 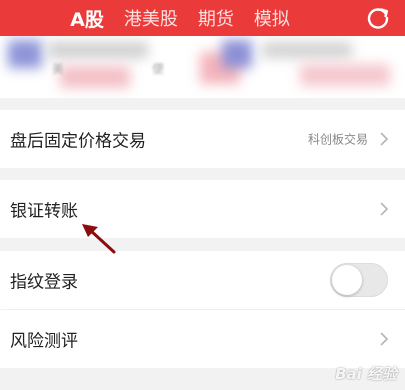 What do you see at coordinates (202, 280) in the screenshot?
I see `menu-row-fingerprint-login: 指纹登录` at bounding box center [202, 280].